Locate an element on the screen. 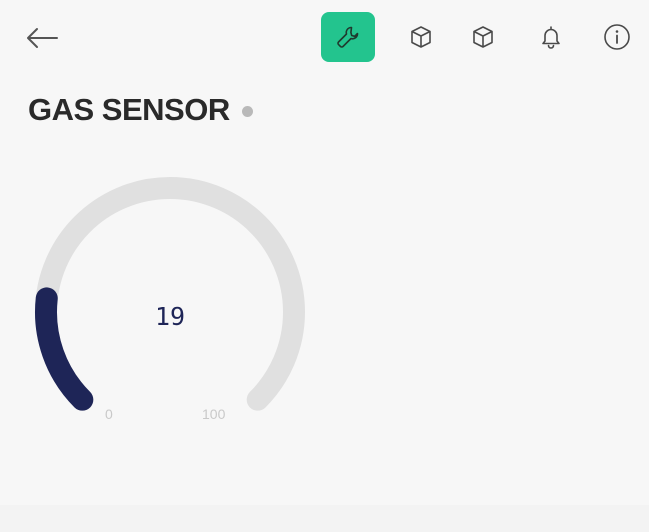 This screenshot has height=532, width=649. back-arrow-icon is located at coordinates (42, 38).